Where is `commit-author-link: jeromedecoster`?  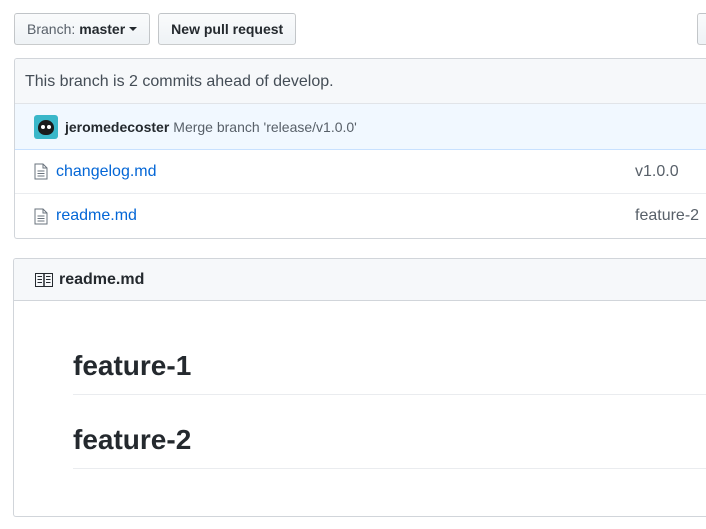 commit-author-link: jeromedecoster is located at coordinates (117, 127).